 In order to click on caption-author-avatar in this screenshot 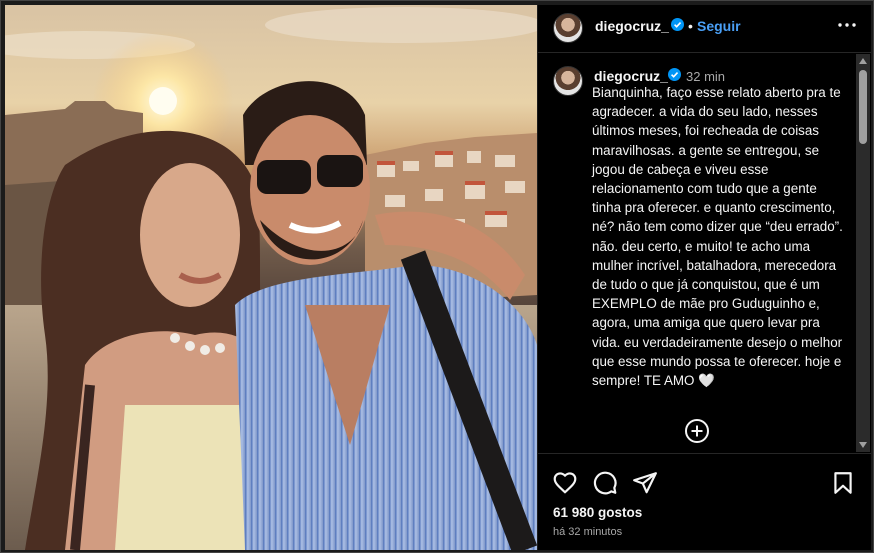, I will do `click(568, 81)`.